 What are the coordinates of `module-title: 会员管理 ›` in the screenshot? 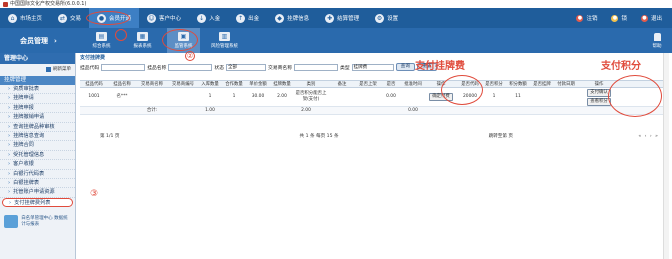 It's located at (38, 40).